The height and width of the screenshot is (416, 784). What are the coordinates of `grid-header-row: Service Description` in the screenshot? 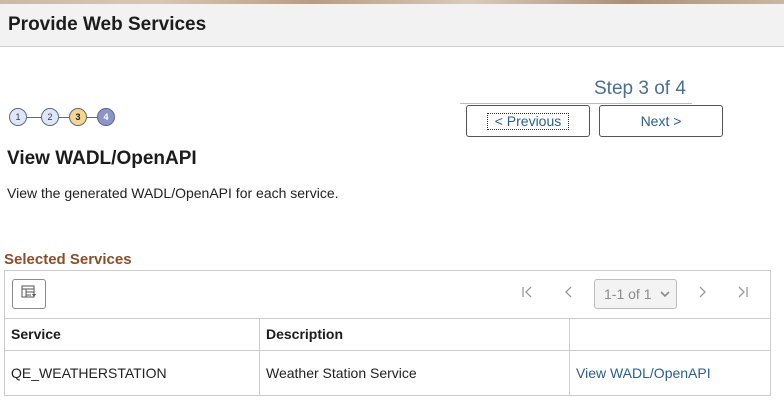 It's located at (387, 334).